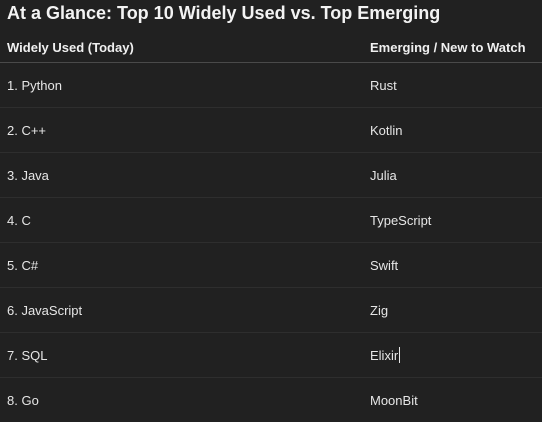  I want to click on header-emerging: Emerging / New to Watch, so click(448, 47).